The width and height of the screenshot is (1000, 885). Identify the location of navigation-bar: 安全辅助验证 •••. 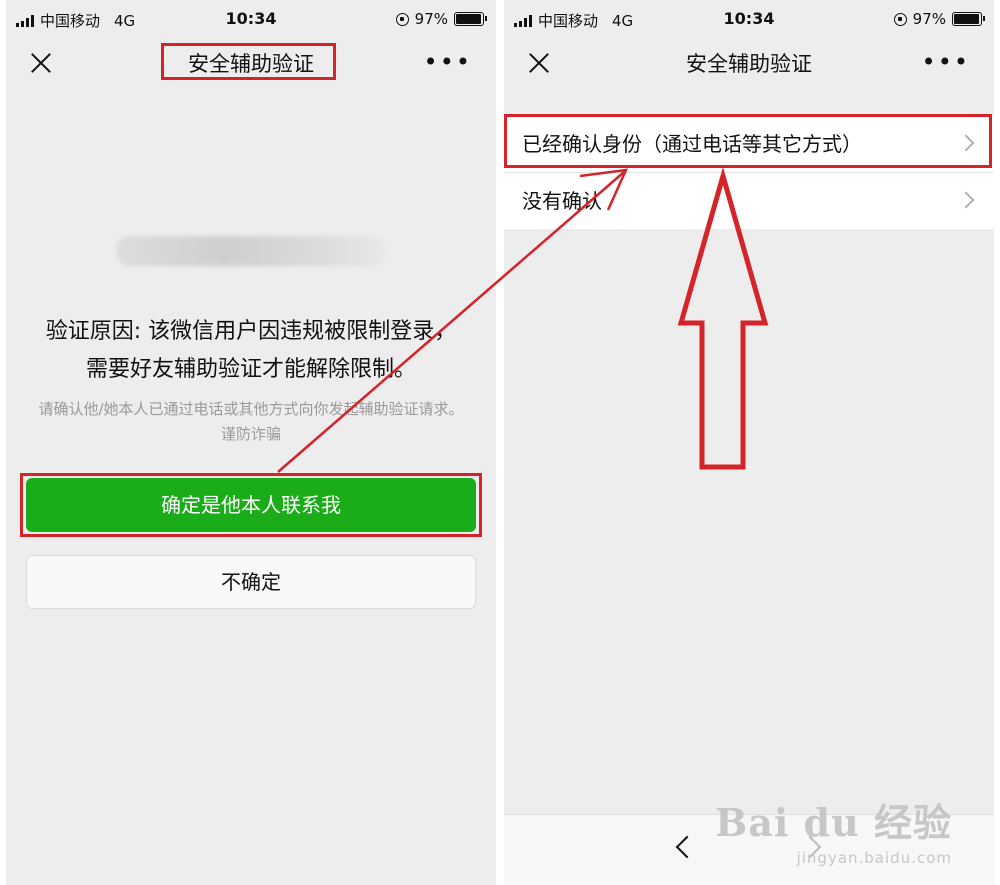
(749, 63).